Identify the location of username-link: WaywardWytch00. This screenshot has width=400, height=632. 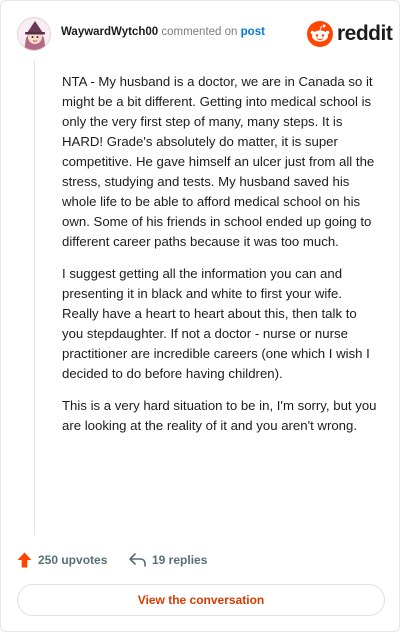
(109, 32).